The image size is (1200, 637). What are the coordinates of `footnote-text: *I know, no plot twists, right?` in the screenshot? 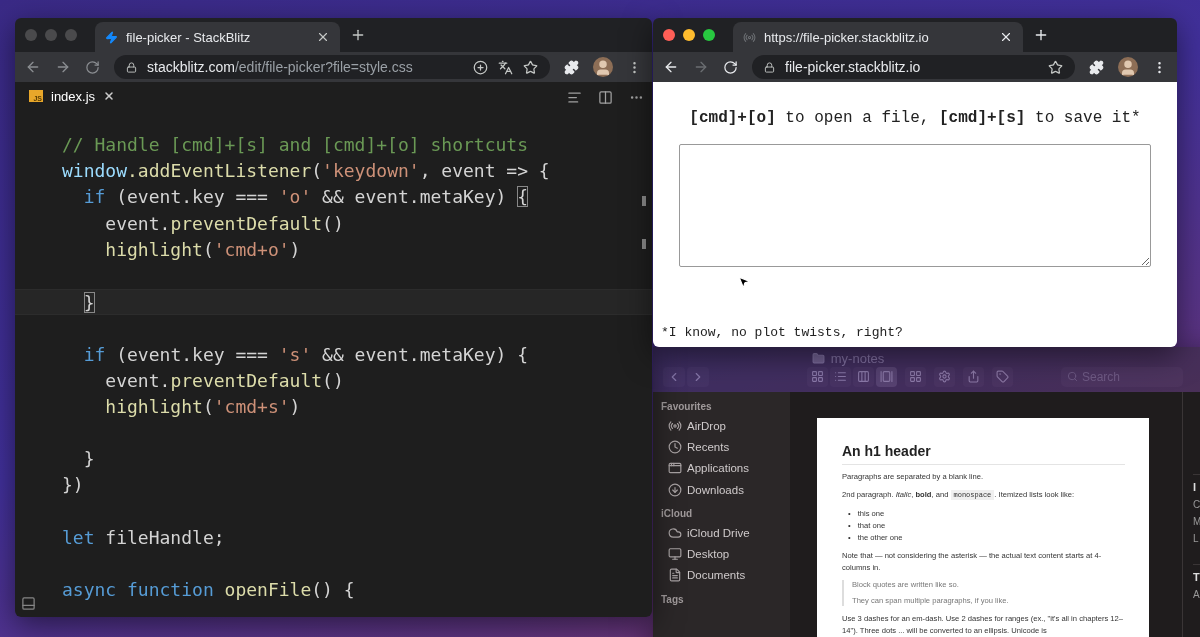 It's located at (782, 332).